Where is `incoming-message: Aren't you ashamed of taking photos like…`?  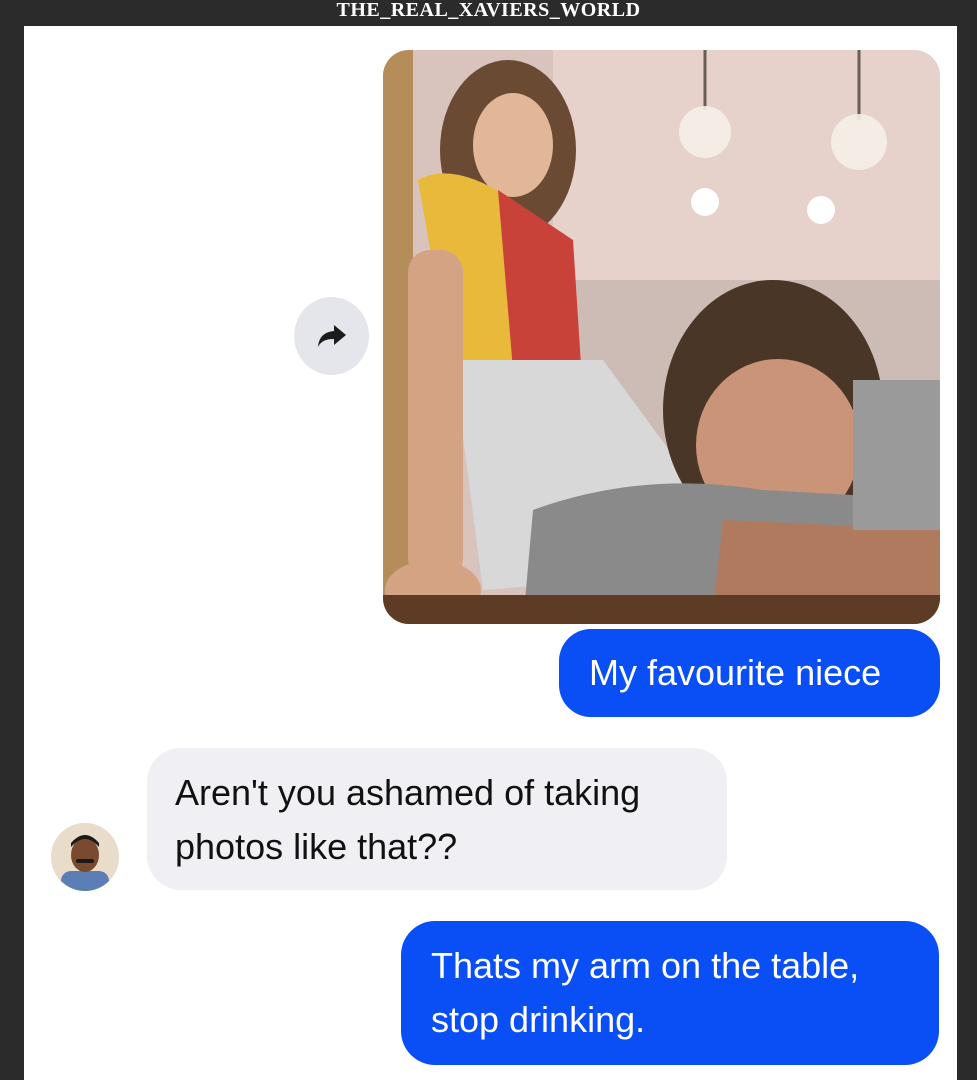
incoming-message: Aren't you ashamed of taking photos like… is located at coordinates (437, 819).